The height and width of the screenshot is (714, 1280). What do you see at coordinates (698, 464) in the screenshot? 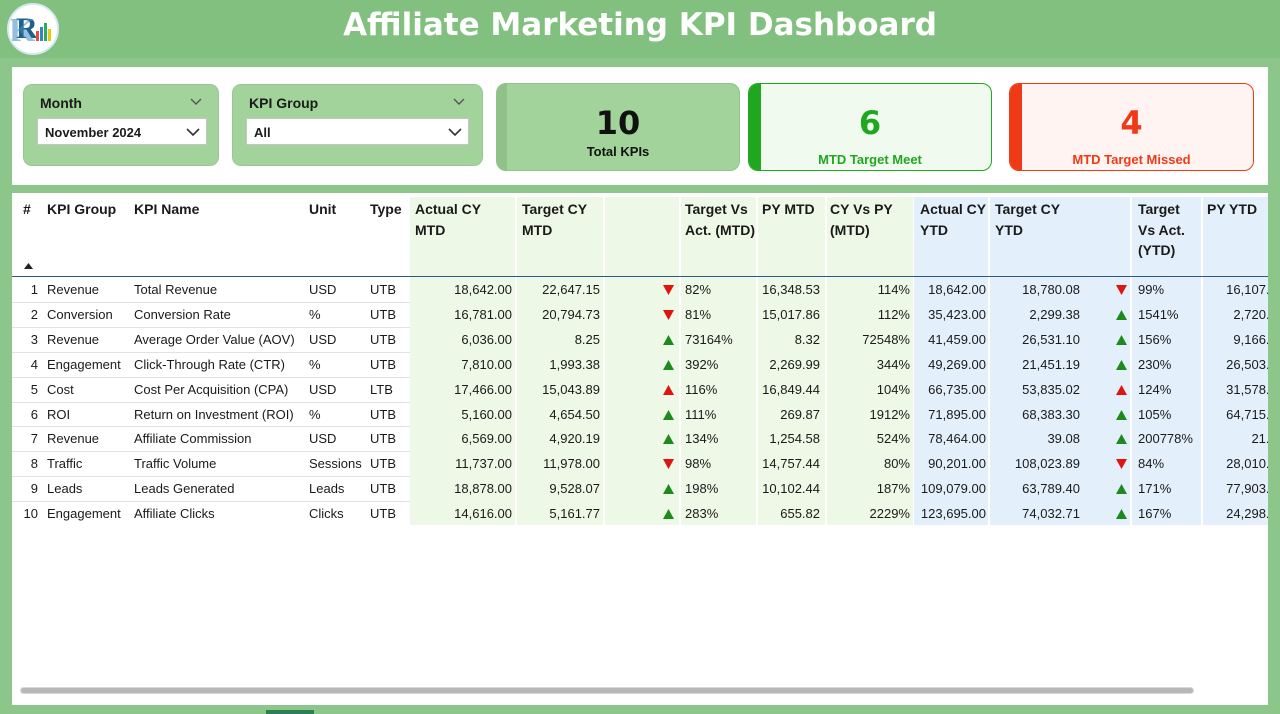
I see `cell-target-vs-act-mtd: 98%` at bounding box center [698, 464].